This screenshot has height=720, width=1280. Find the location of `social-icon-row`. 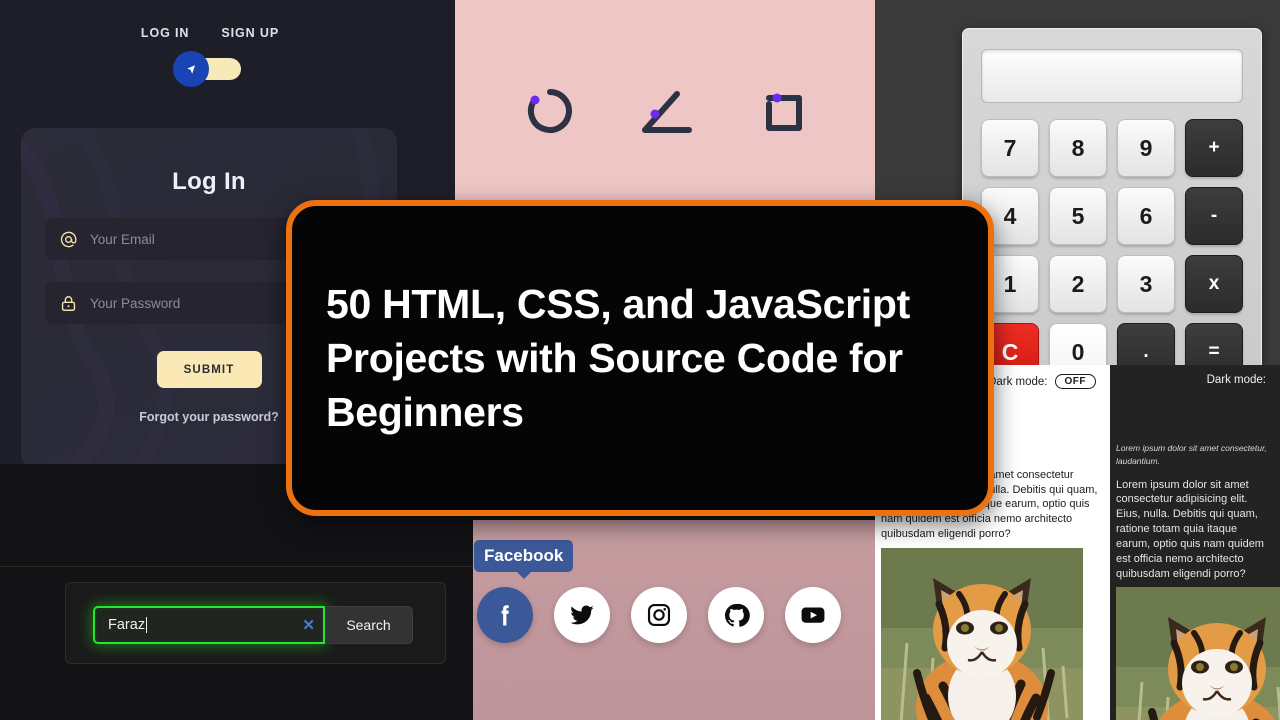

social-icon-row is located at coordinates (674, 615).